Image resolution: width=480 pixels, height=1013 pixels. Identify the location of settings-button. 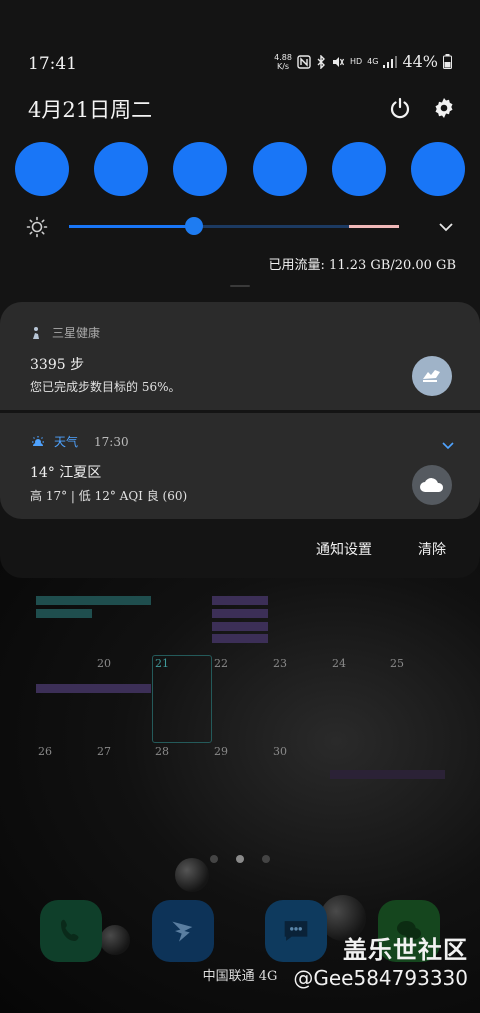
(444, 108).